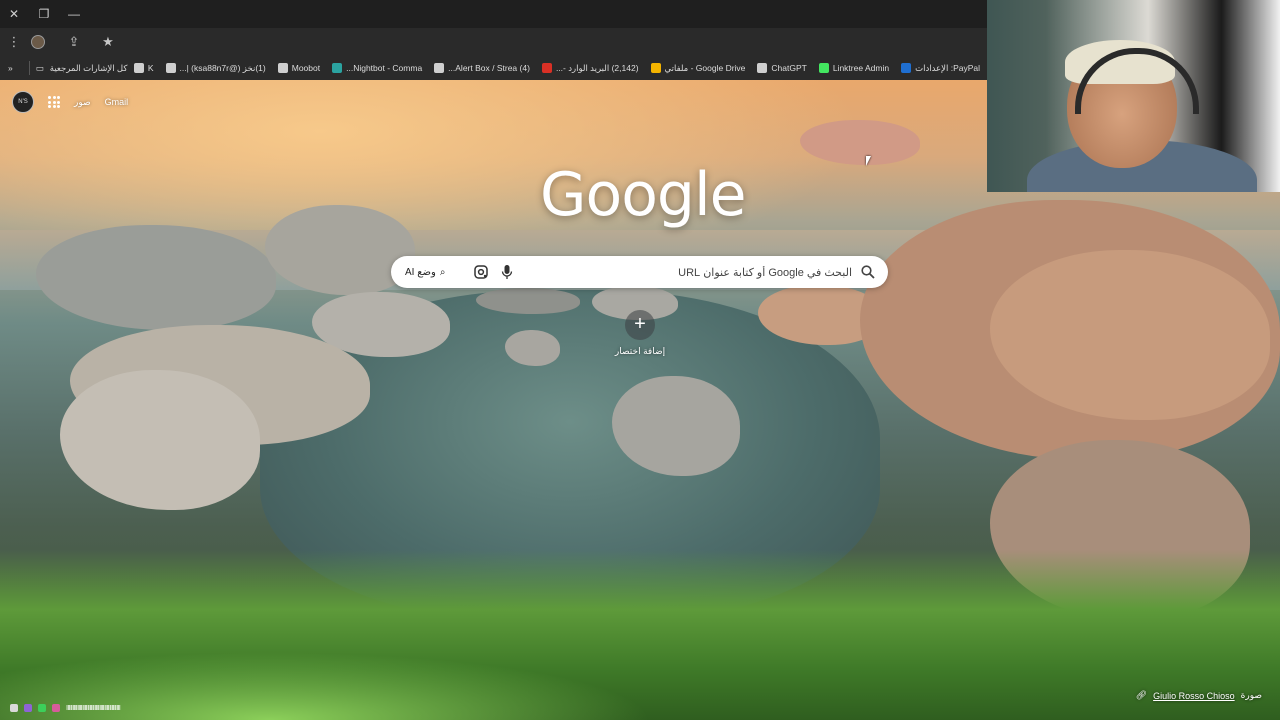 Image resolution: width=1280 pixels, height=720 pixels. What do you see at coordinates (643, 195) in the screenshot?
I see `google-logo: Google` at bounding box center [643, 195].